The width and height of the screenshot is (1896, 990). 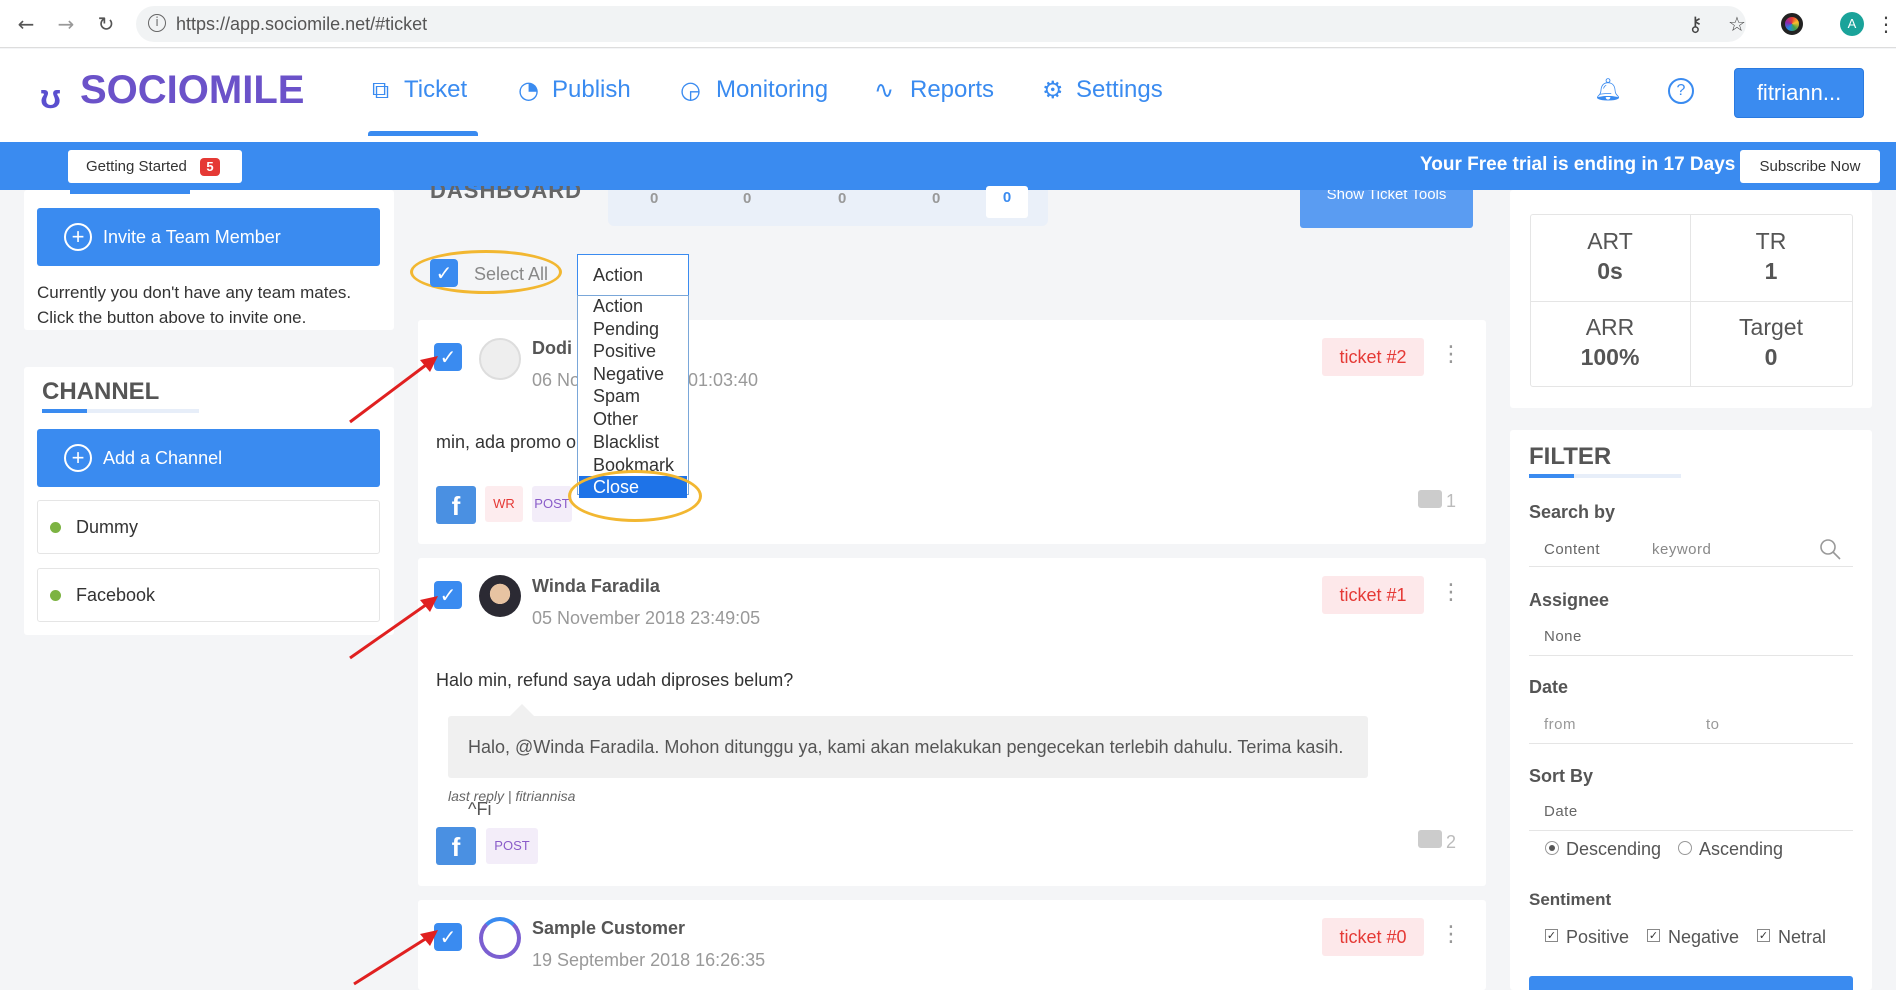 I want to click on back-icon: ←, so click(x=26, y=24).